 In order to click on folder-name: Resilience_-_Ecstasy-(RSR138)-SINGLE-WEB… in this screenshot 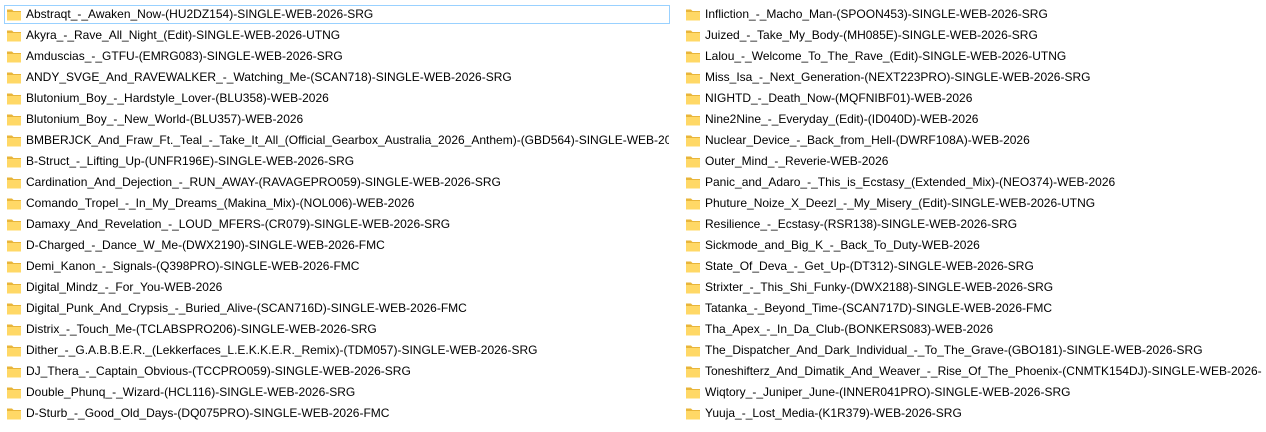, I will do `click(861, 224)`.